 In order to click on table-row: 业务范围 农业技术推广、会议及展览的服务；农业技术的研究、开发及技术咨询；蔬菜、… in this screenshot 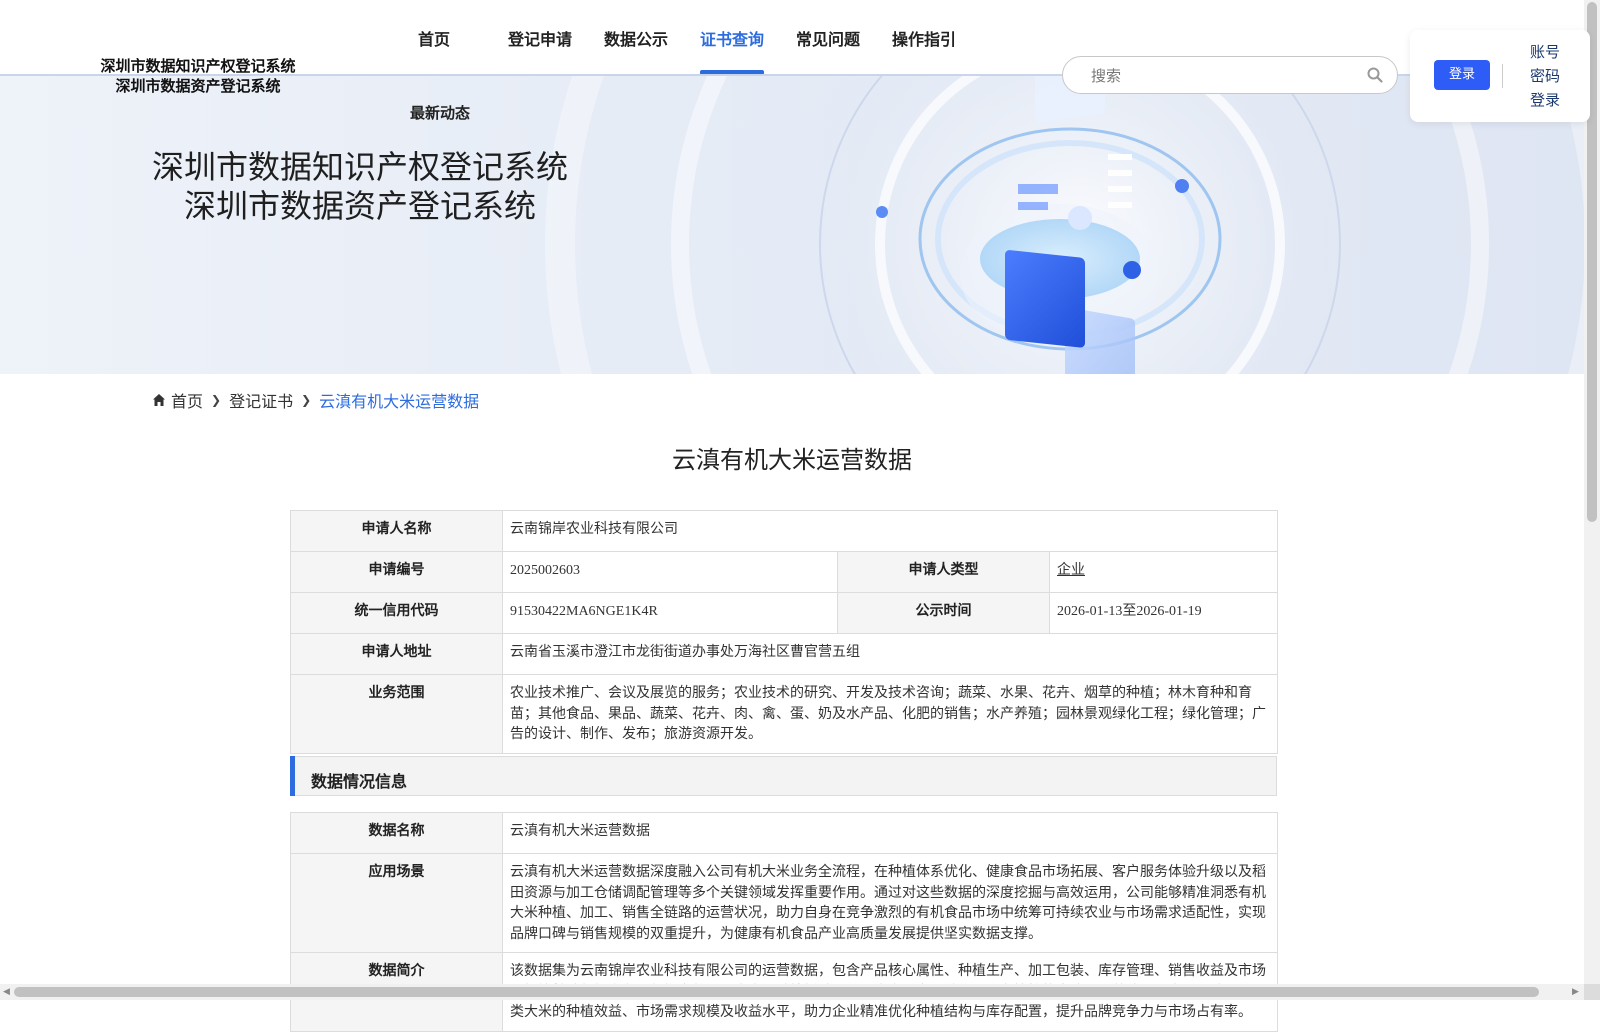, I will do `click(784, 714)`.